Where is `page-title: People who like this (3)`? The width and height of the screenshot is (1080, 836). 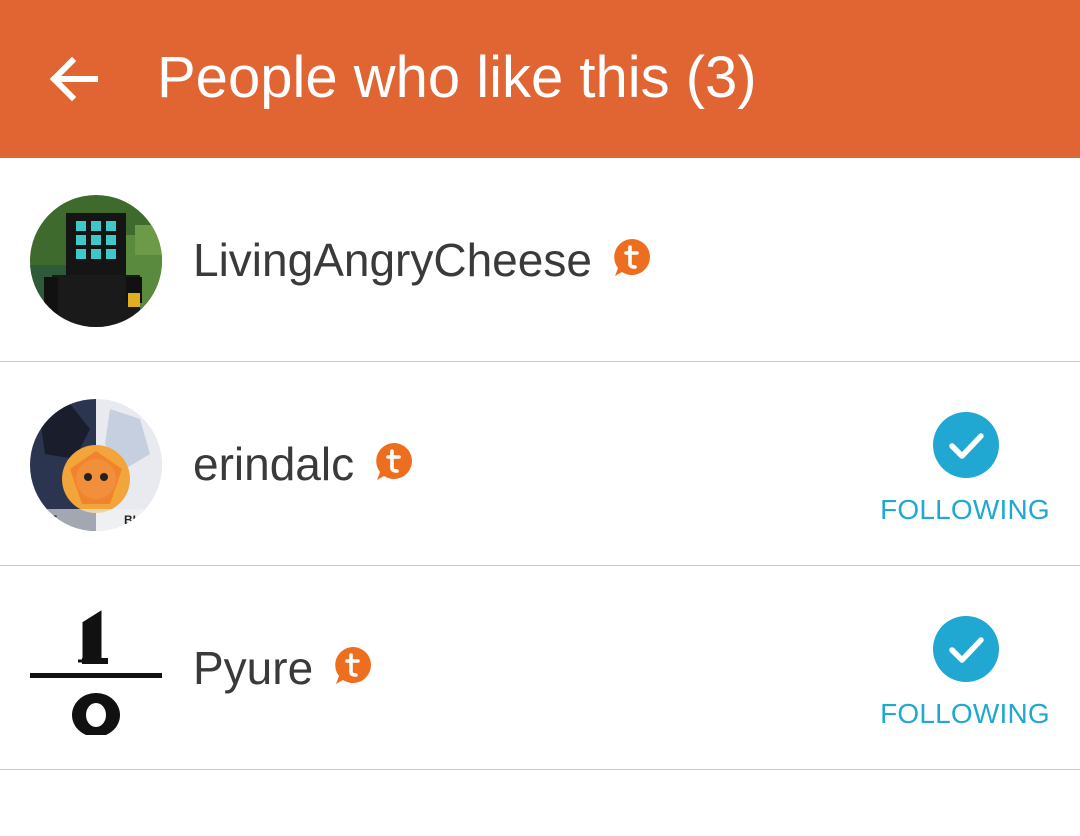 page-title: People who like this (3) is located at coordinates (457, 77).